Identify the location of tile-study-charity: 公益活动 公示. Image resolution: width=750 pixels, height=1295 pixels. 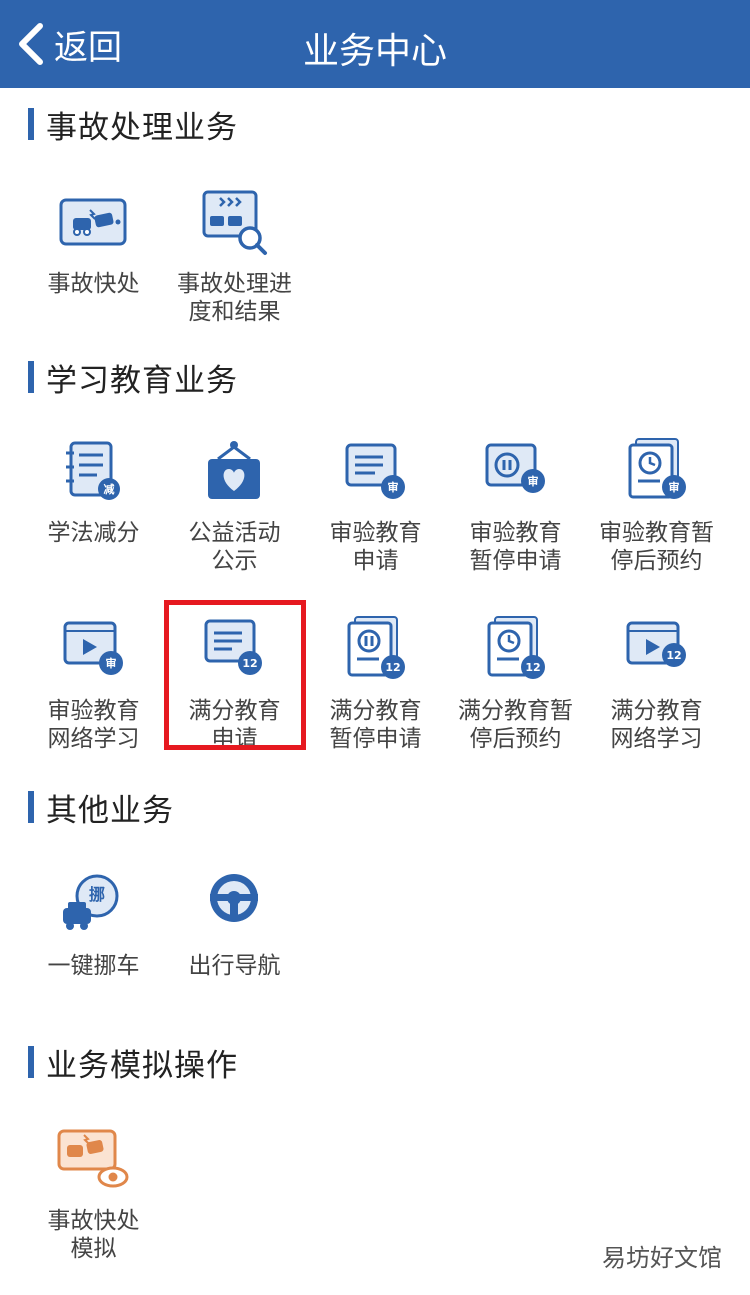
(234, 512).